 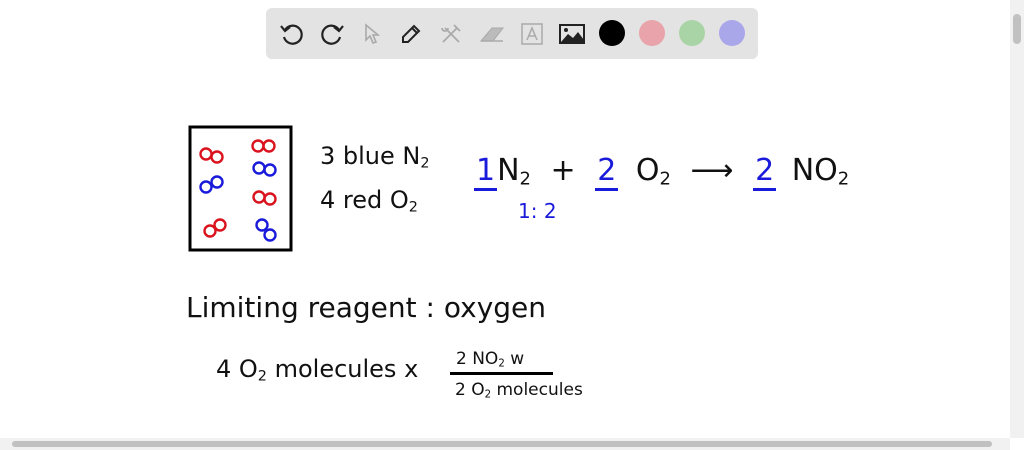 I want to click on vertical-scroll-thumb, so click(x=1017, y=29).